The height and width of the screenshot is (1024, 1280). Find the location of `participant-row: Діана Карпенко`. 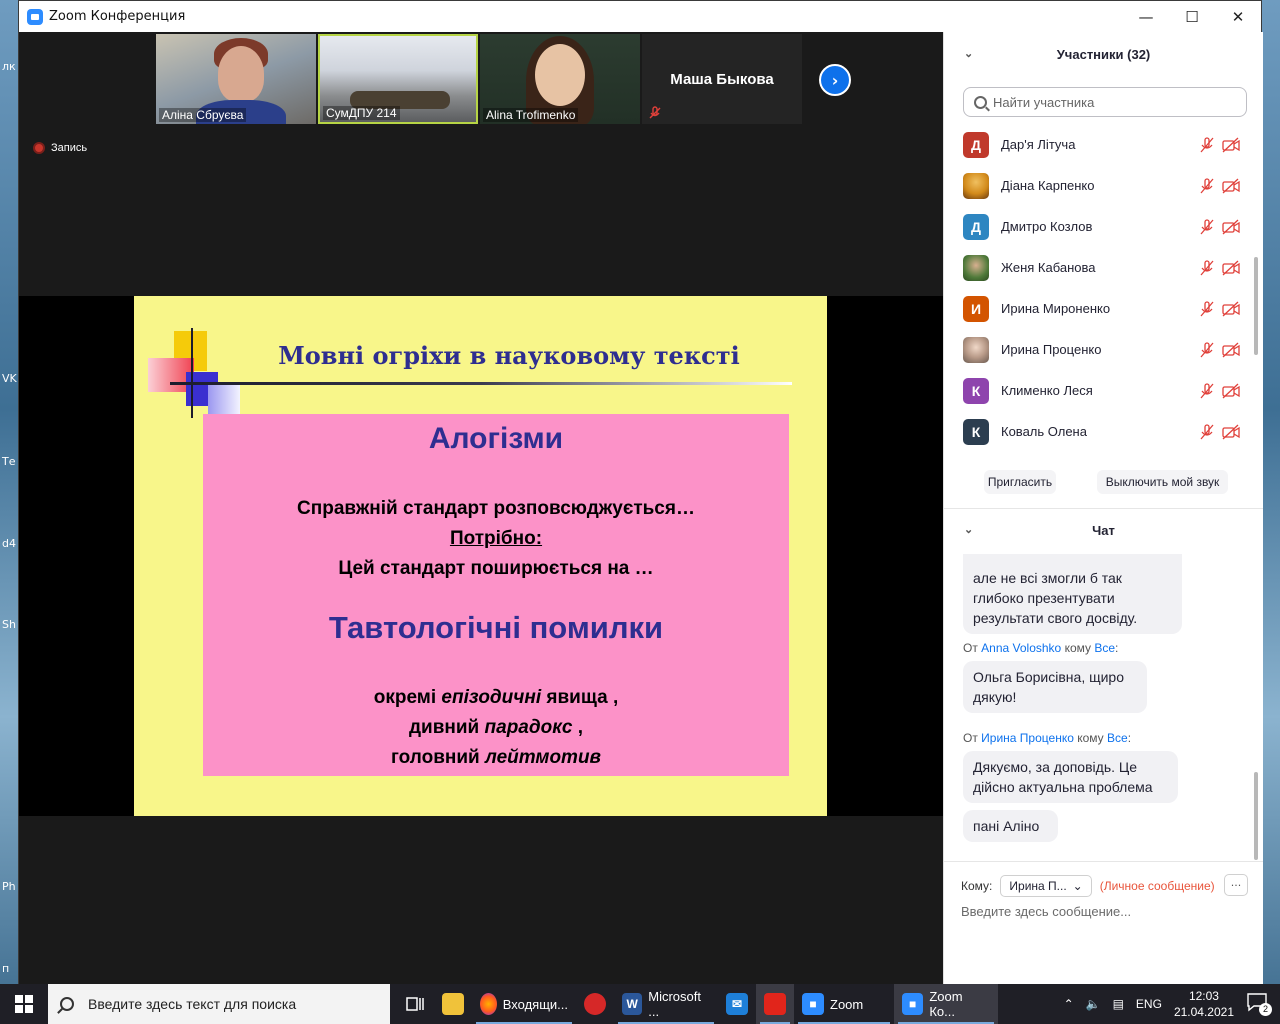

participant-row: Діана Карпенко is located at coordinates (1099, 185).